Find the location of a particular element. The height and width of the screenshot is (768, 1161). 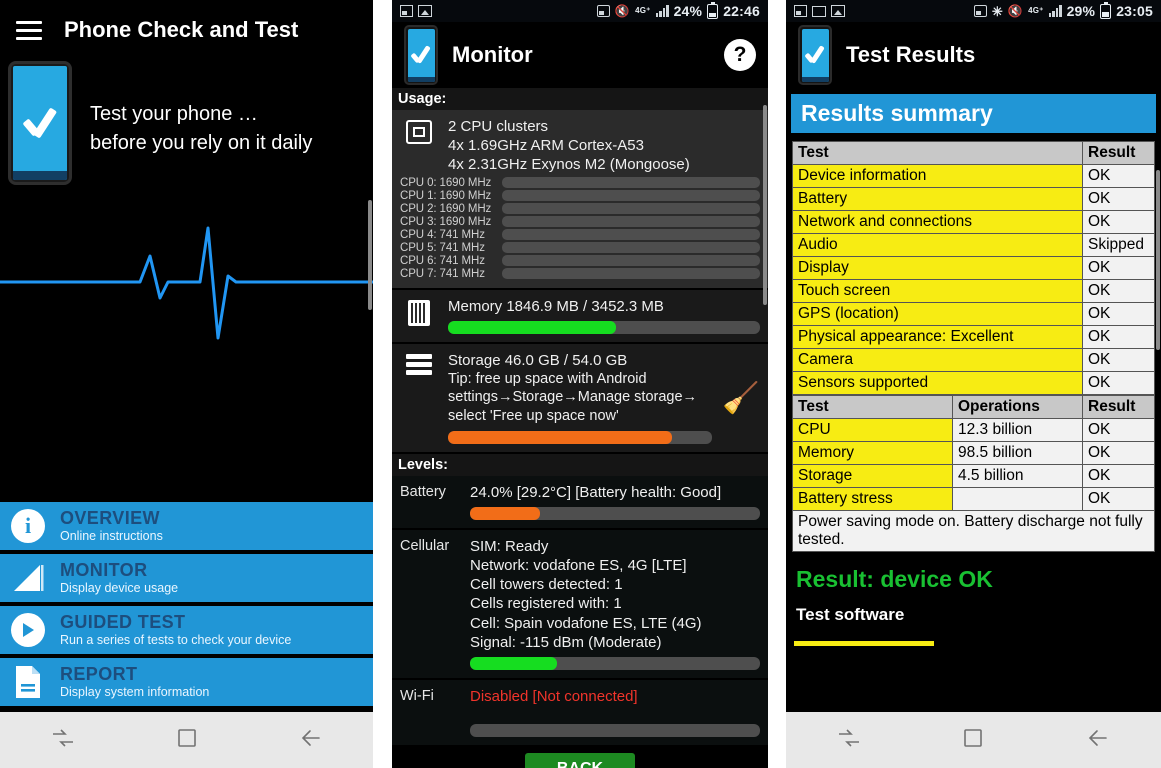

help-button: ? is located at coordinates (740, 55).